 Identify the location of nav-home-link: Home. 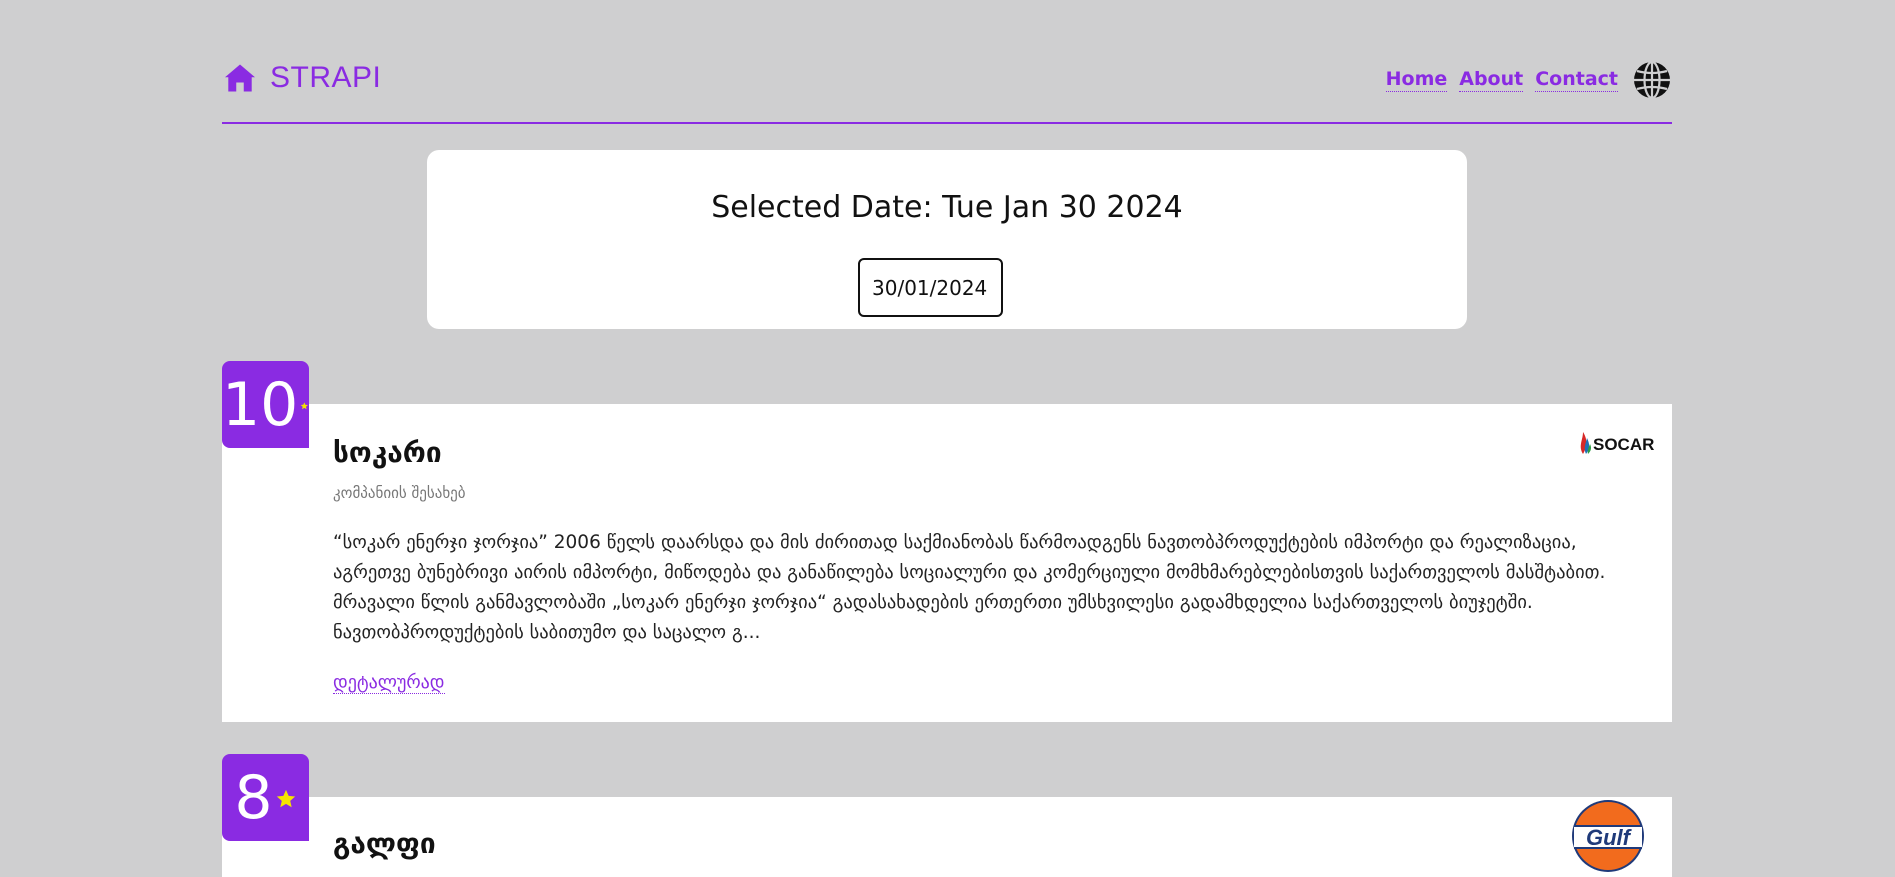
(1416, 80).